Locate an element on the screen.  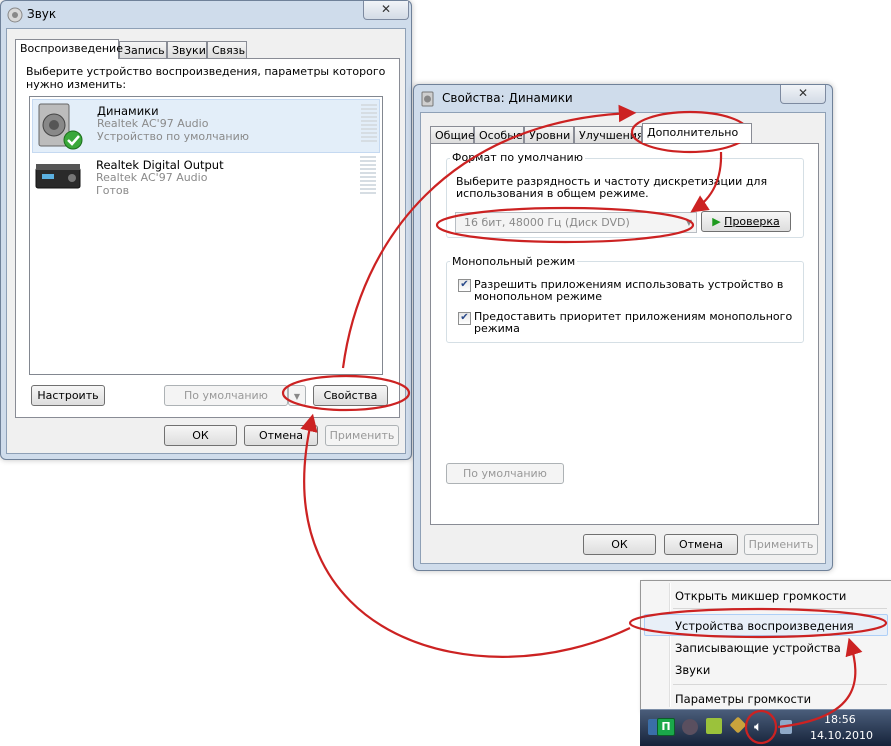
format-select-value: 16 бит, 48000 Гц (Диск DVD) is located at coordinates (547, 222).